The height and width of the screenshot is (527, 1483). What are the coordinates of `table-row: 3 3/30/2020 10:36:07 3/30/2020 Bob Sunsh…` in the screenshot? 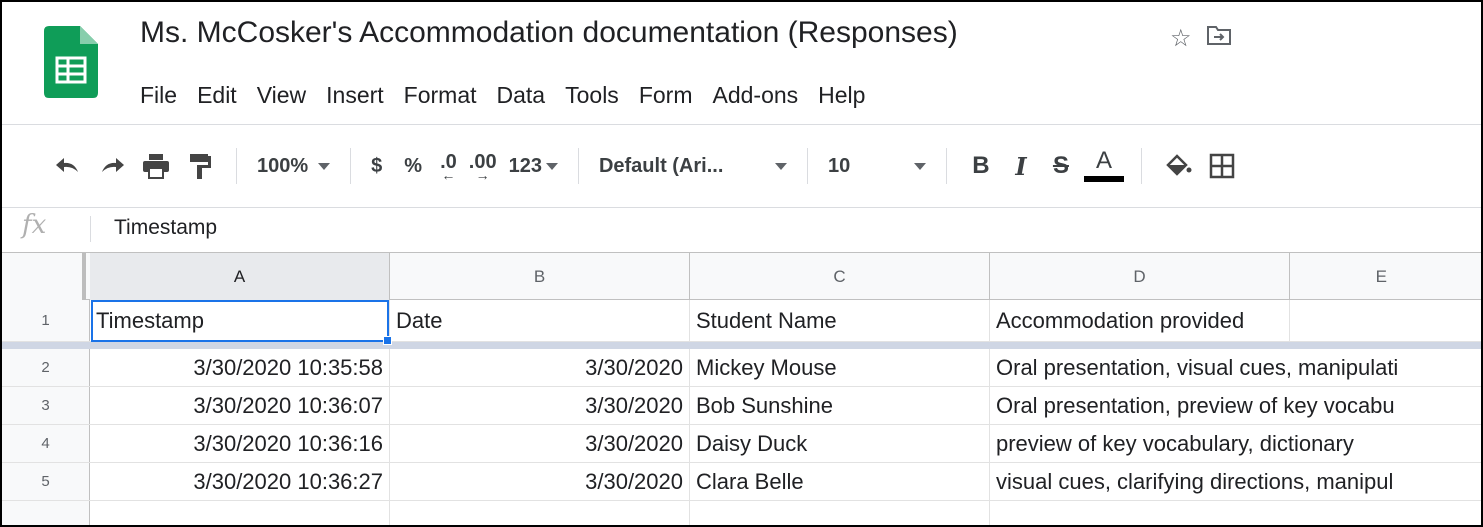 It's located at (741, 406).